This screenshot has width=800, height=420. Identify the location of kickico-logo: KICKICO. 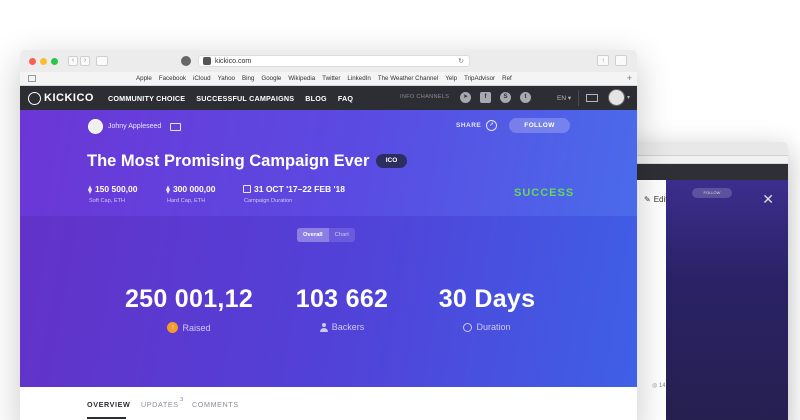
(61, 98).